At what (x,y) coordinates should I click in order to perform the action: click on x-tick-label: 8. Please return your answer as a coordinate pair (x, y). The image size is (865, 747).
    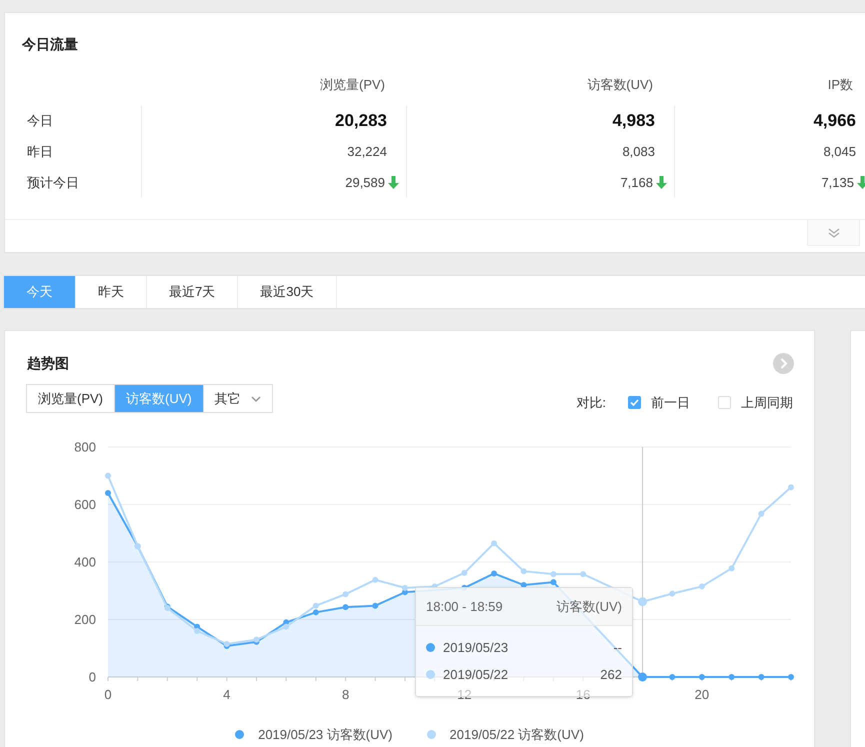
    Looking at the image, I should click on (346, 694).